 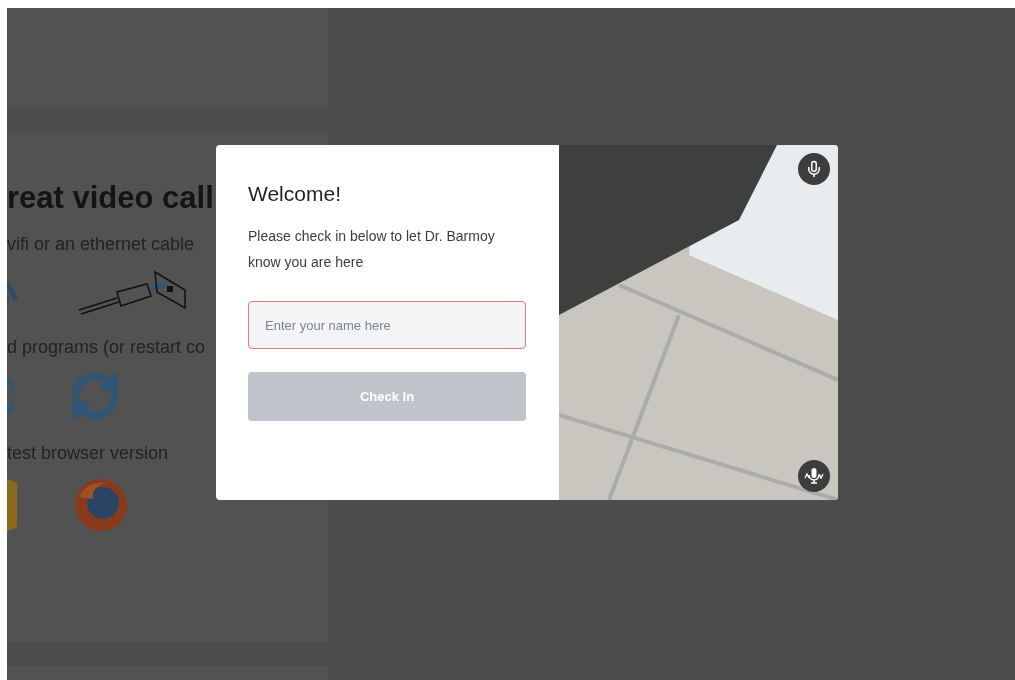 What do you see at coordinates (110, 197) in the screenshot?
I see `section-heading: reat video call` at bounding box center [110, 197].